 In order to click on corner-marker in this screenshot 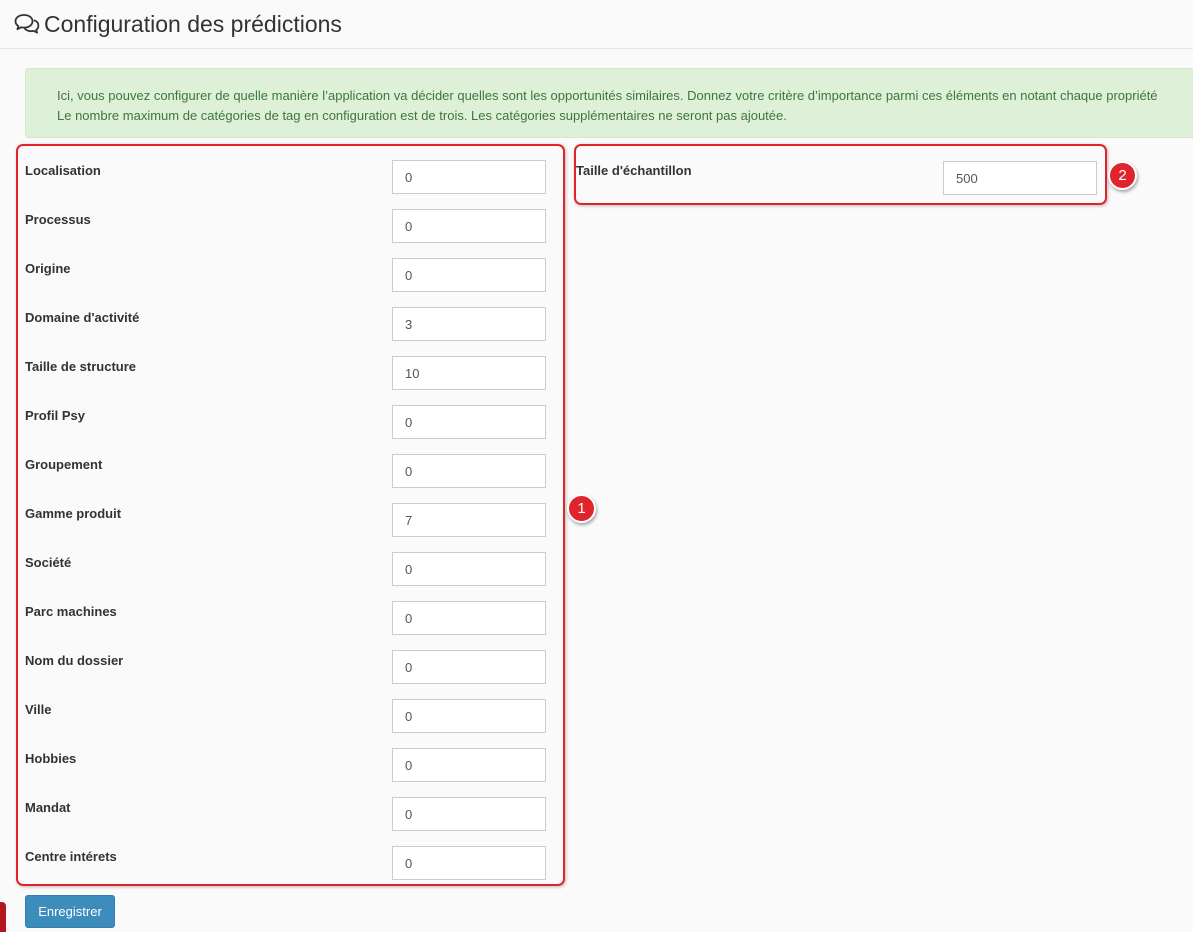, I will do `click(3, 917)`.